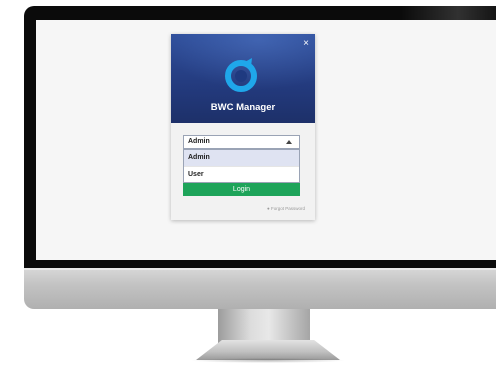  Describe the element at coordinates (199, 141) in the screenshot. I see `role-select-value: Admin` at that location.